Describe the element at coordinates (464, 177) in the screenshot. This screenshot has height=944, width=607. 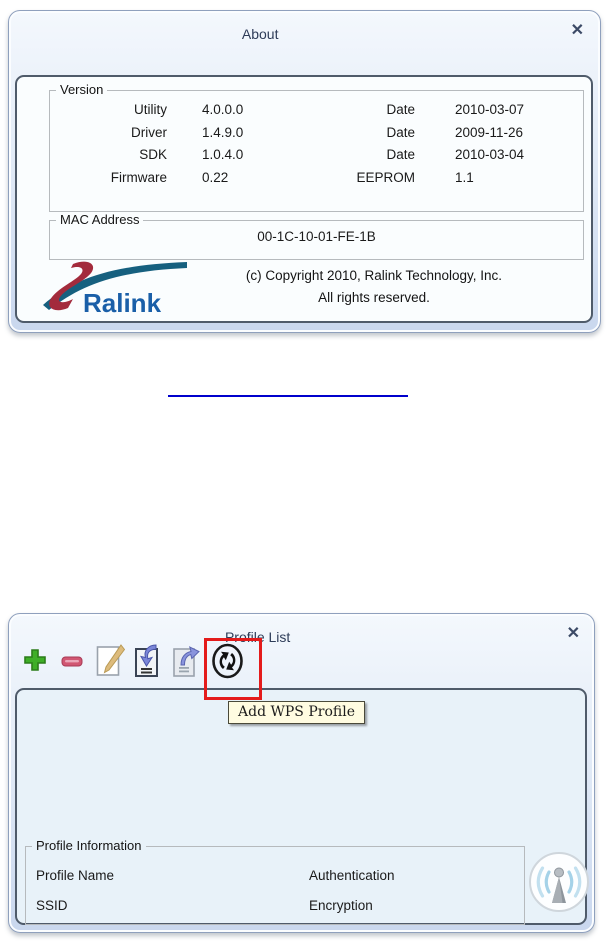
I see `eeprom-value: 1.1` at that location.